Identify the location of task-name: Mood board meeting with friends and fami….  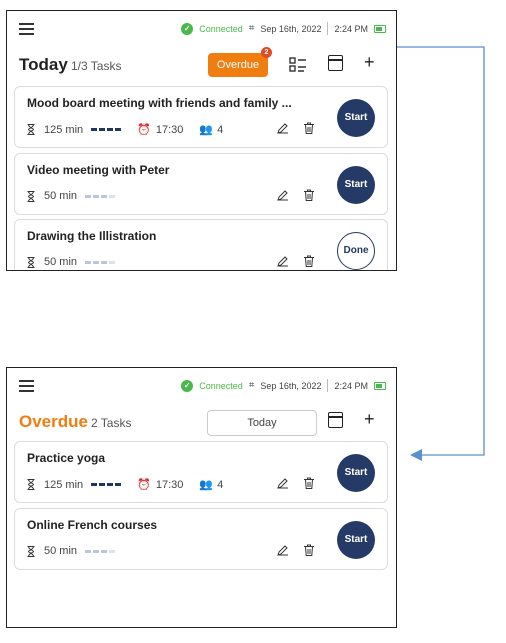
(159, 103).